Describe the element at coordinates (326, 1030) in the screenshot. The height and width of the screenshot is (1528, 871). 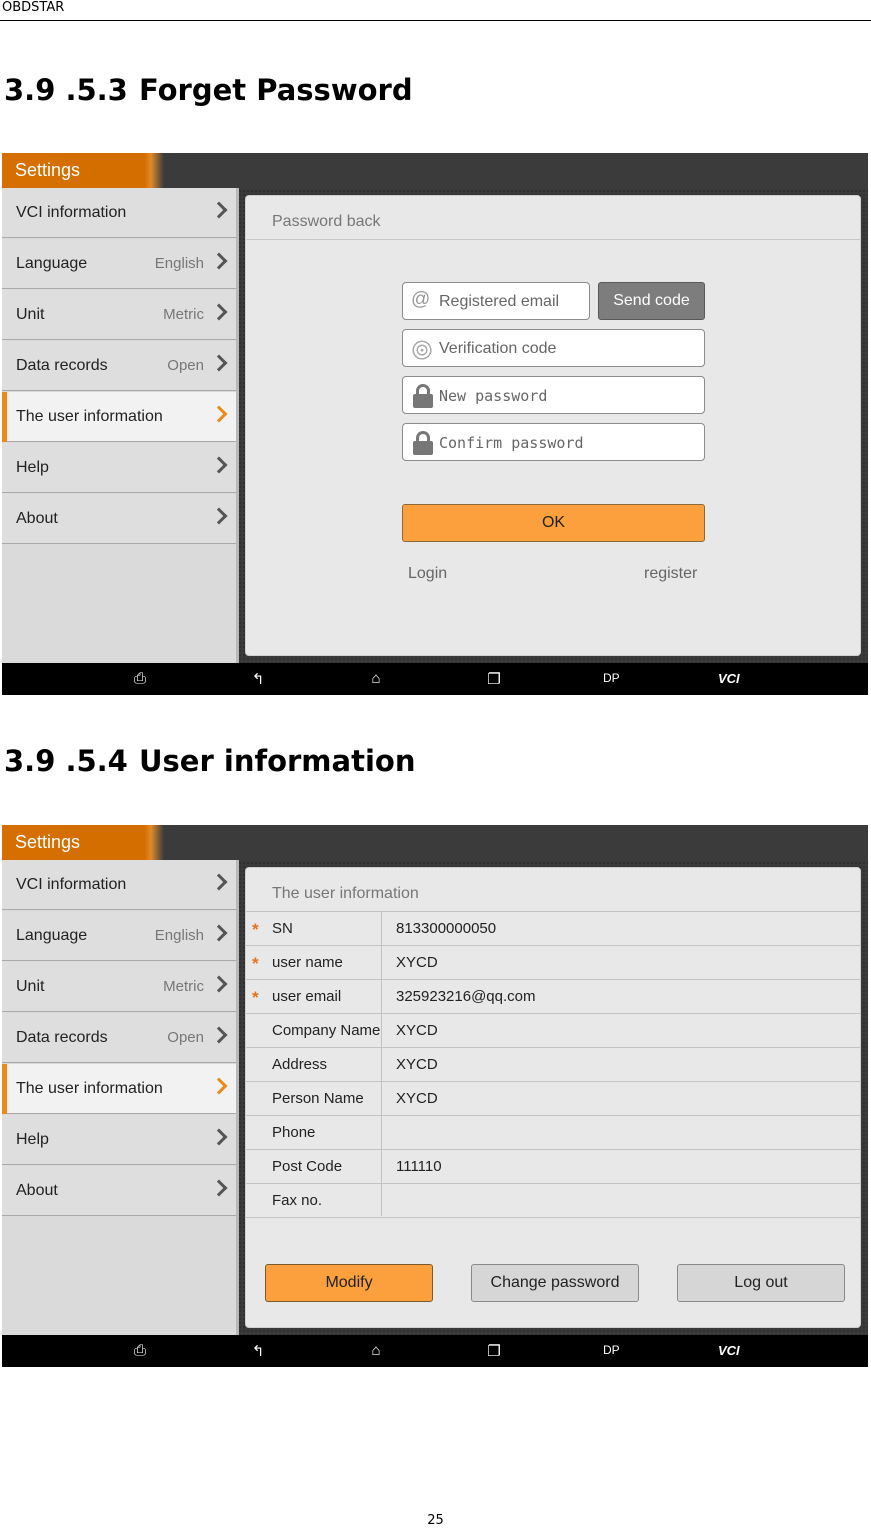
I see `row-label: Company Name` at that location.